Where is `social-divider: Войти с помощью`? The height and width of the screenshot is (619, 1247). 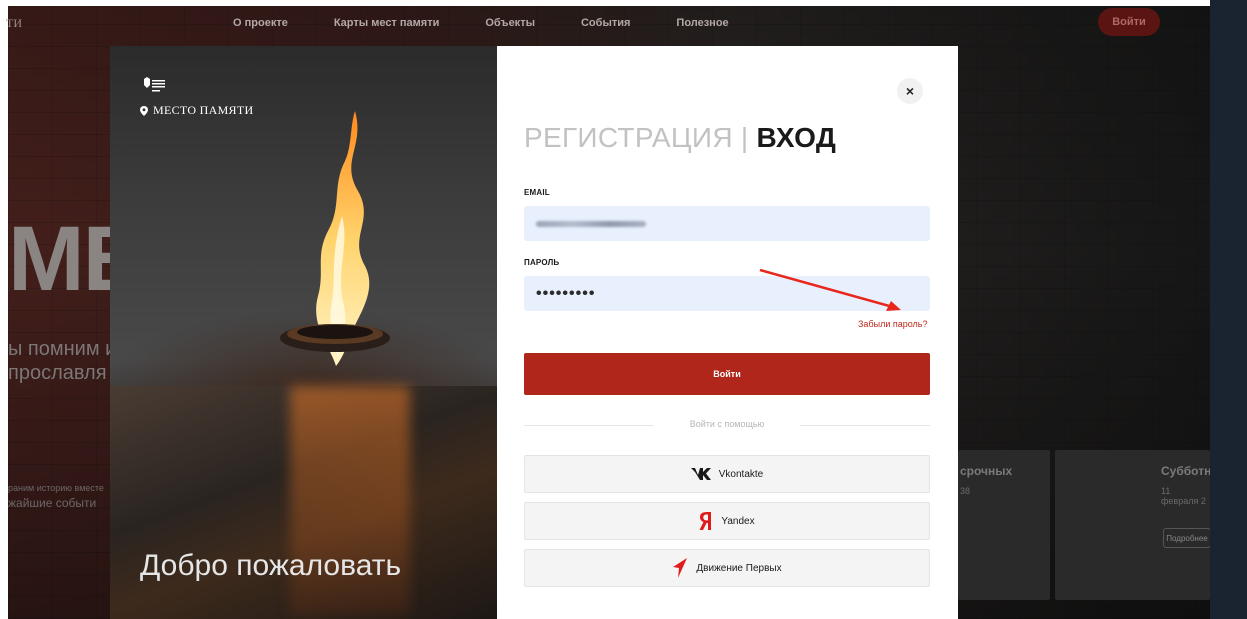
social-divider: Войти с помощью is located at coordinates (727, 424).